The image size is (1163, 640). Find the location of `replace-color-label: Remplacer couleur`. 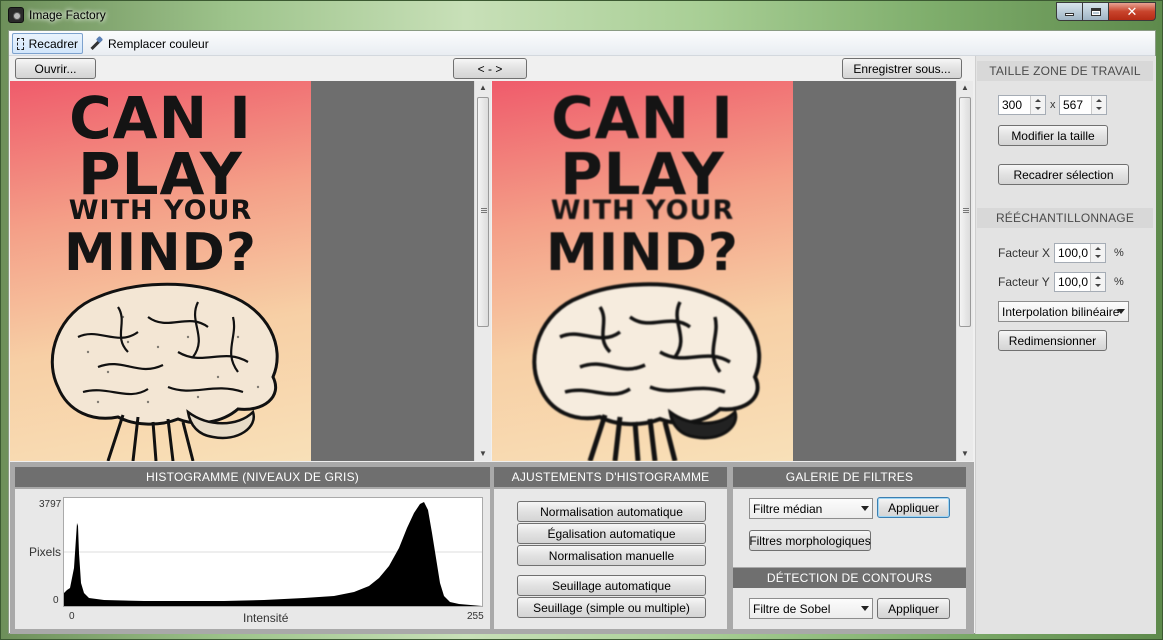

replace-color-label: Remplacer couleur is located at coordinates (158, 43).